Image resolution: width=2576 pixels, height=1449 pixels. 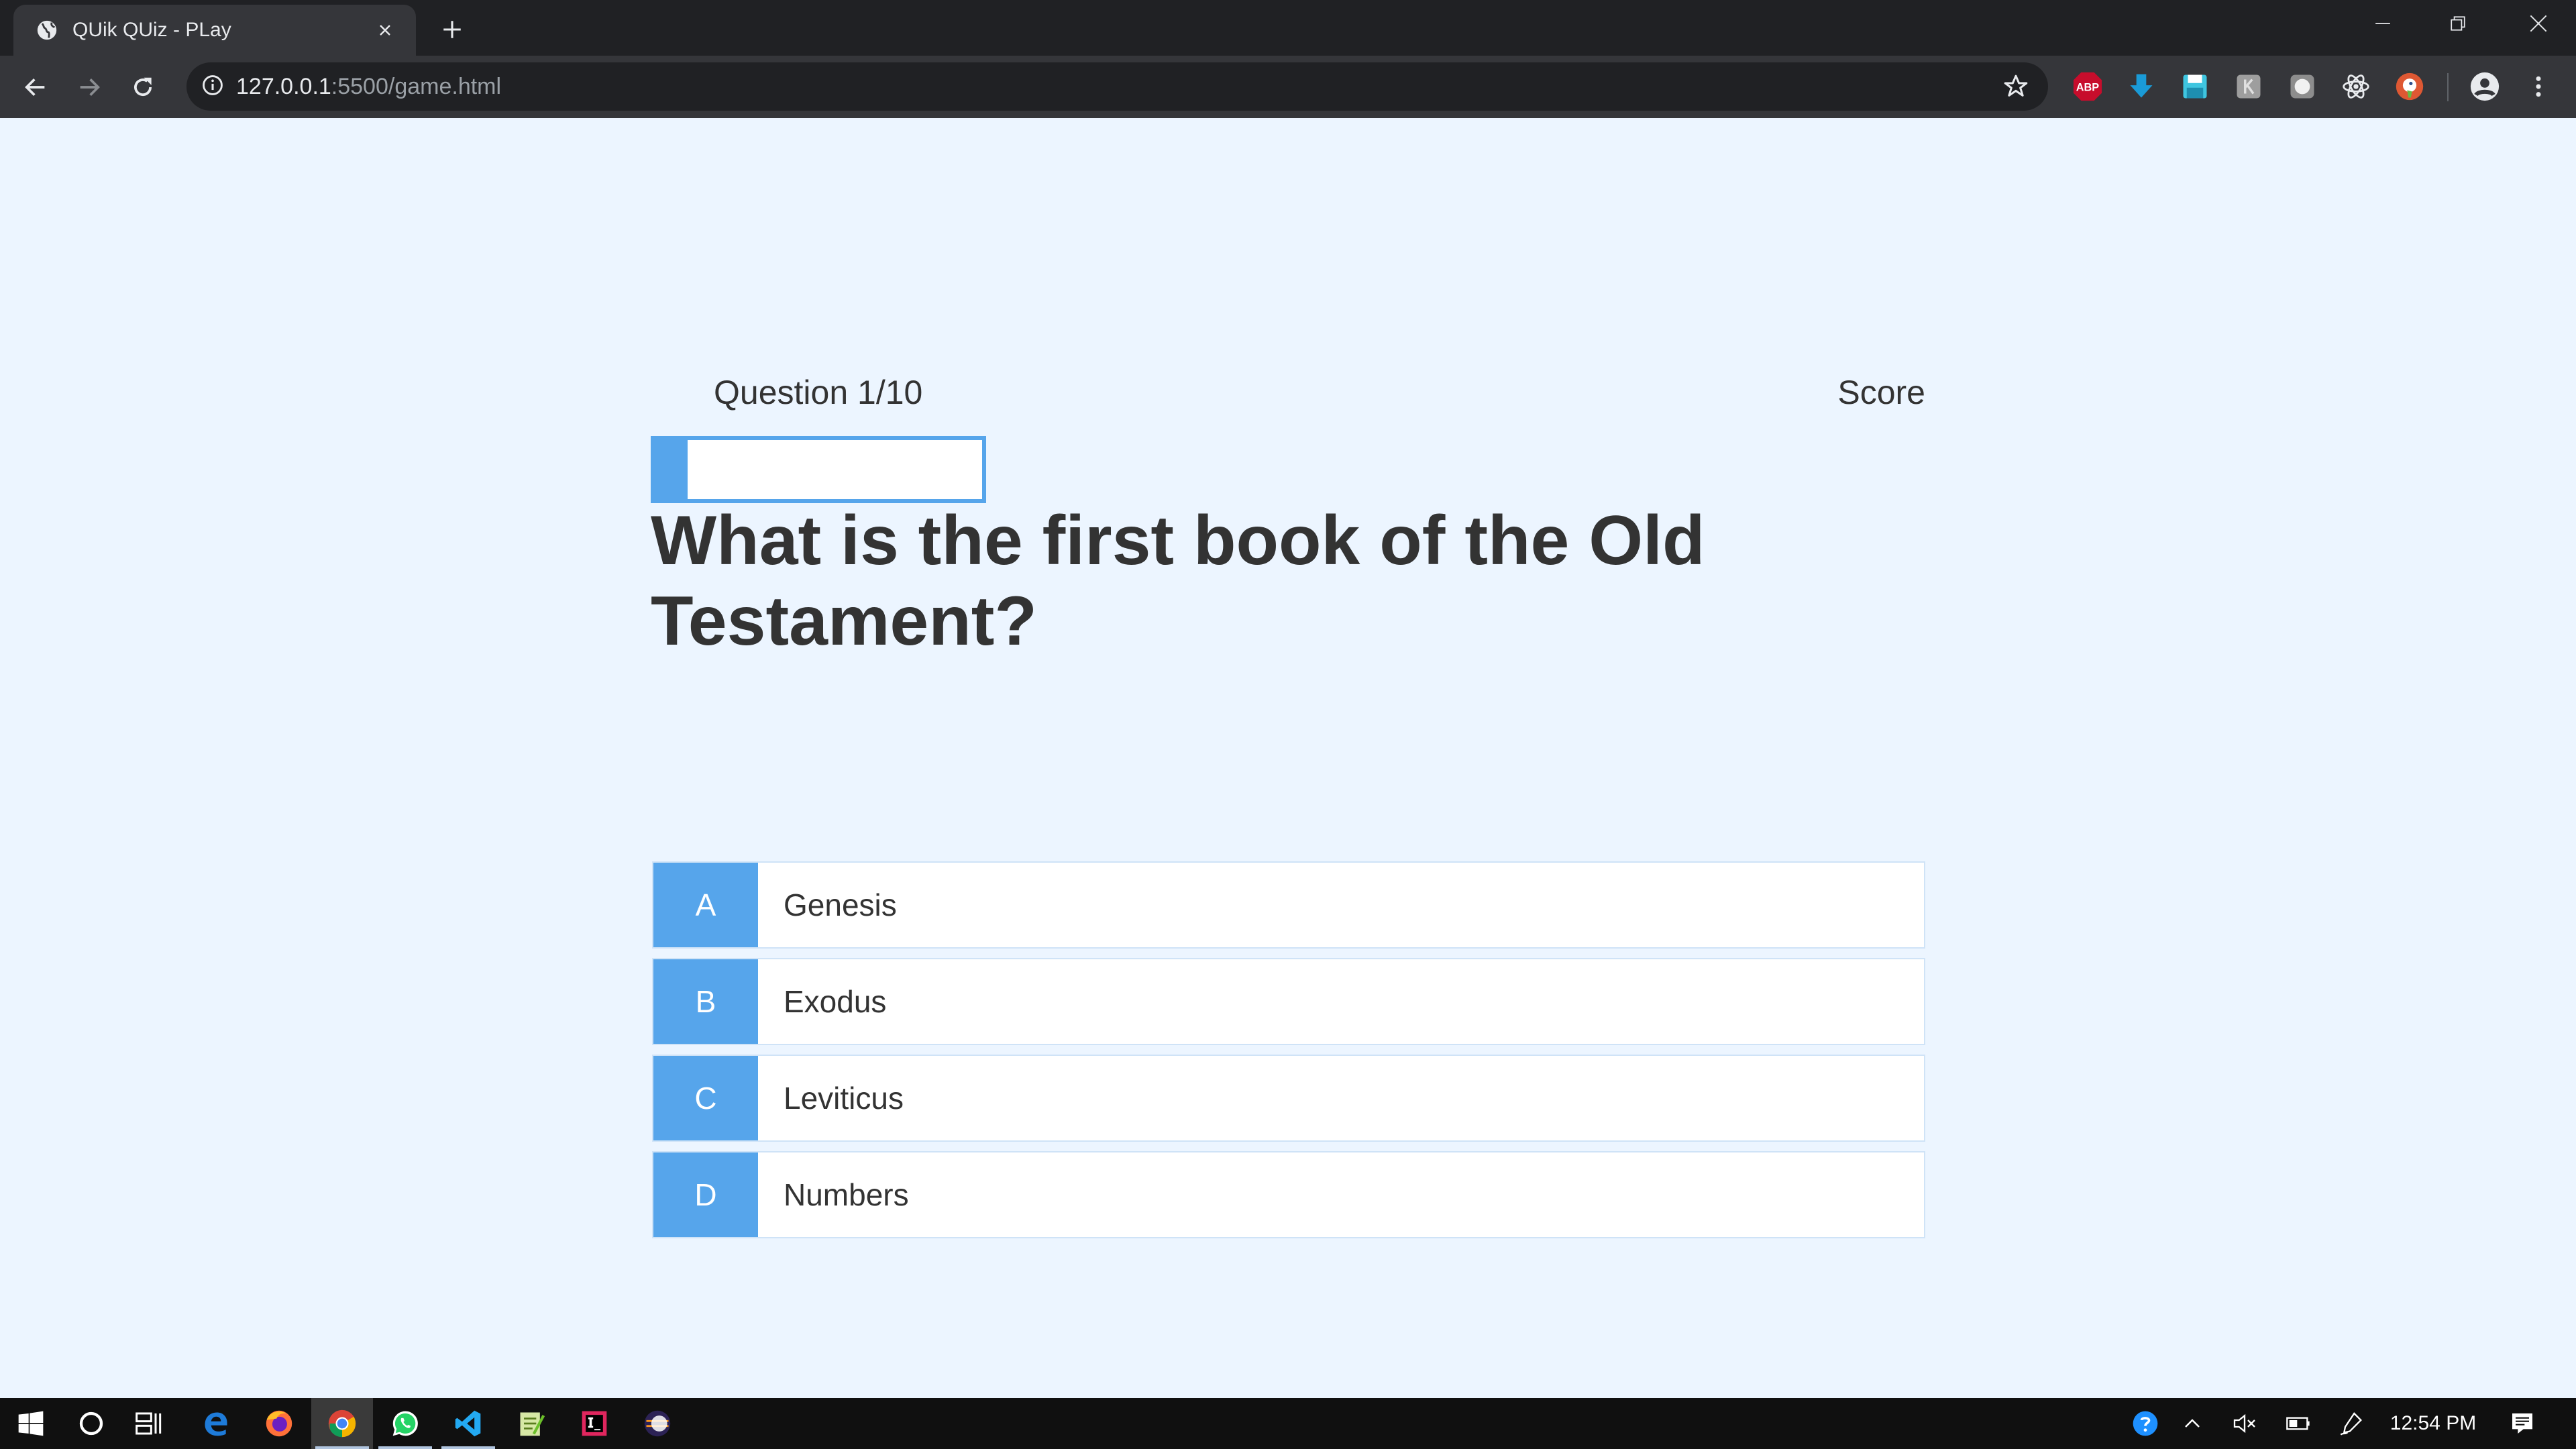 I want to click on choice-text: Genesis, so click(x=1341, y=905).